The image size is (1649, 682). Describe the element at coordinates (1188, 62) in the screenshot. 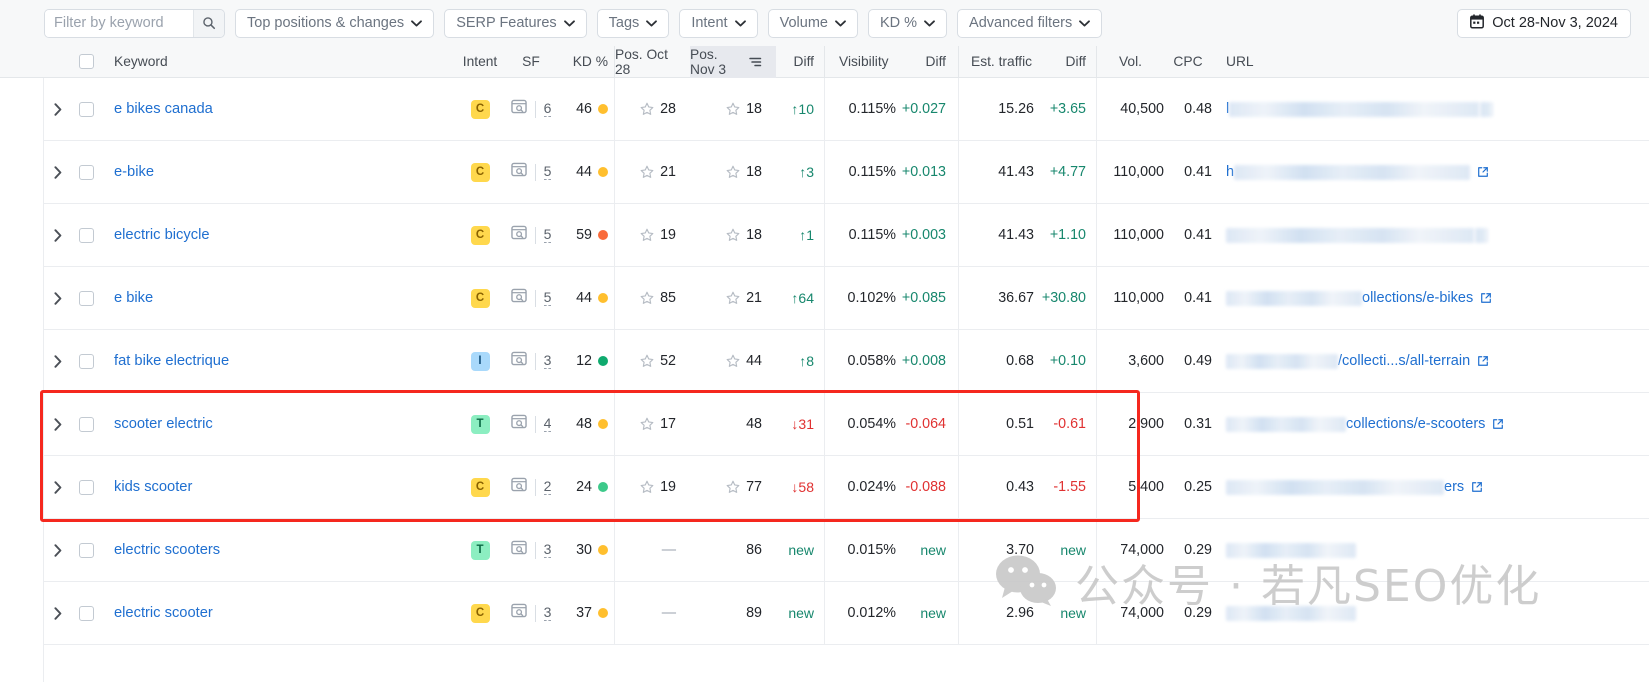

I see `col-header-cpc: CPC` at that location.